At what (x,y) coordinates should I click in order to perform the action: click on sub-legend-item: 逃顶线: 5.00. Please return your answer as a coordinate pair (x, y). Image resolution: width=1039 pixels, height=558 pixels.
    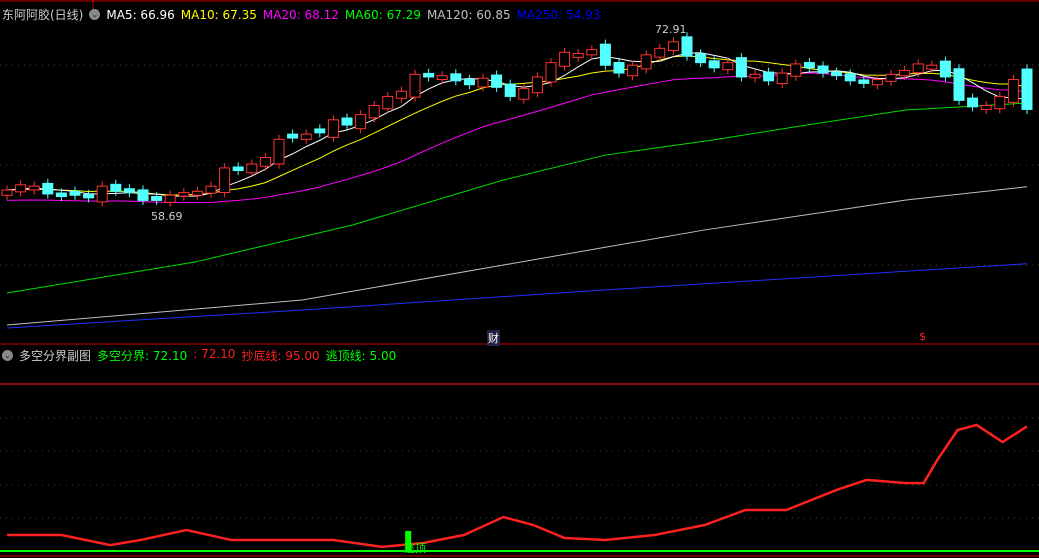
    Looking at the image, I should click on (361, 356).